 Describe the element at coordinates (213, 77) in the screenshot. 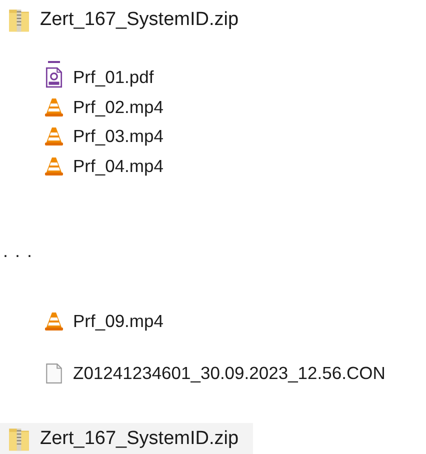

I see `file-row: Prf_01.pdf` at that location.